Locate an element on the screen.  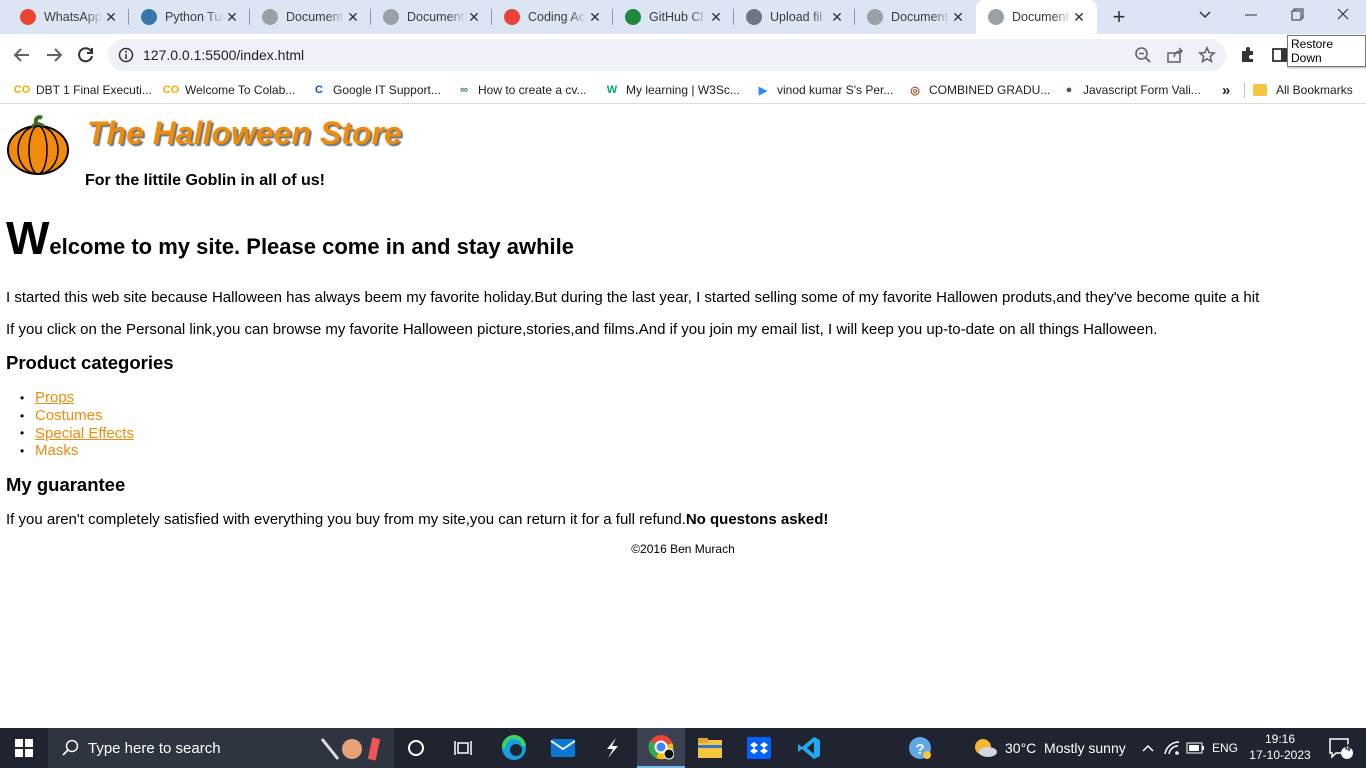
all-bookmarks-button: All Bookmarks is located at coordinates (1303, 90).